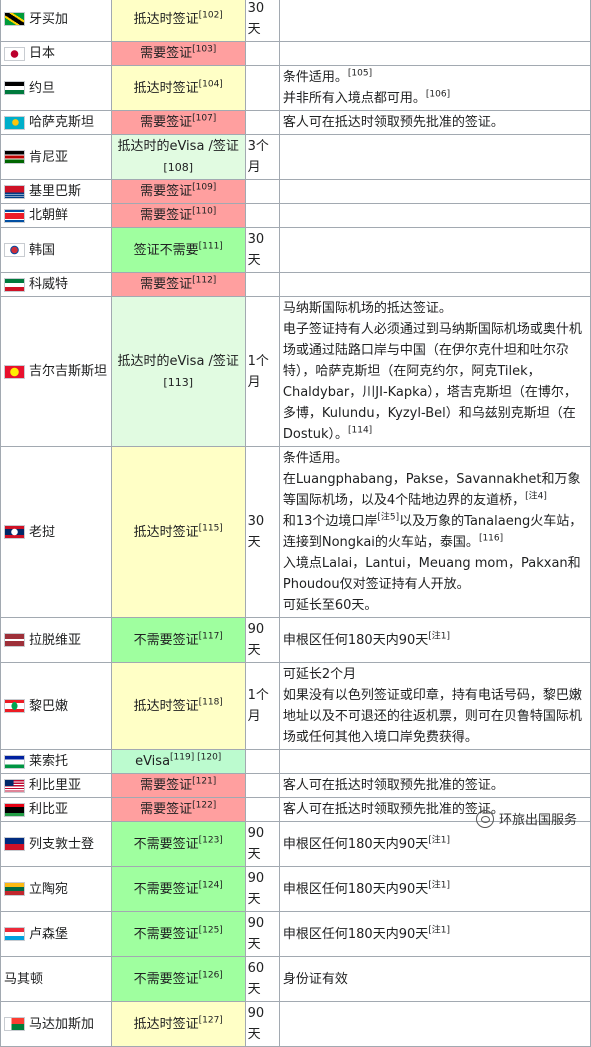 The width and height of the screenshot is (591, 1047). What do you see at coordinates (211, 885) in the screenshot?
I see `reference-link: [124]` at bounding box center [211, 885].